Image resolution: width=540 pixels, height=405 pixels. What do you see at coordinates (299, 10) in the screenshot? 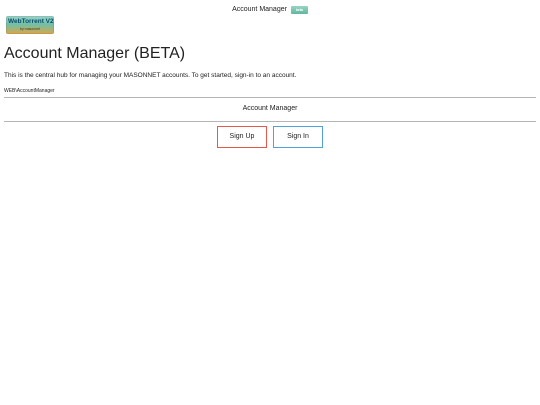
I see `beta-badge-icon: beta` at bounding box center [299, 10].